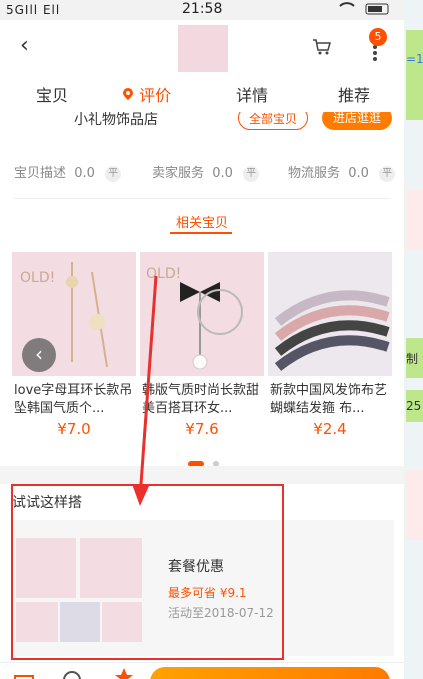 The image size is (423, 679). I want to click on favorite-star-icon, so click(124, 672).